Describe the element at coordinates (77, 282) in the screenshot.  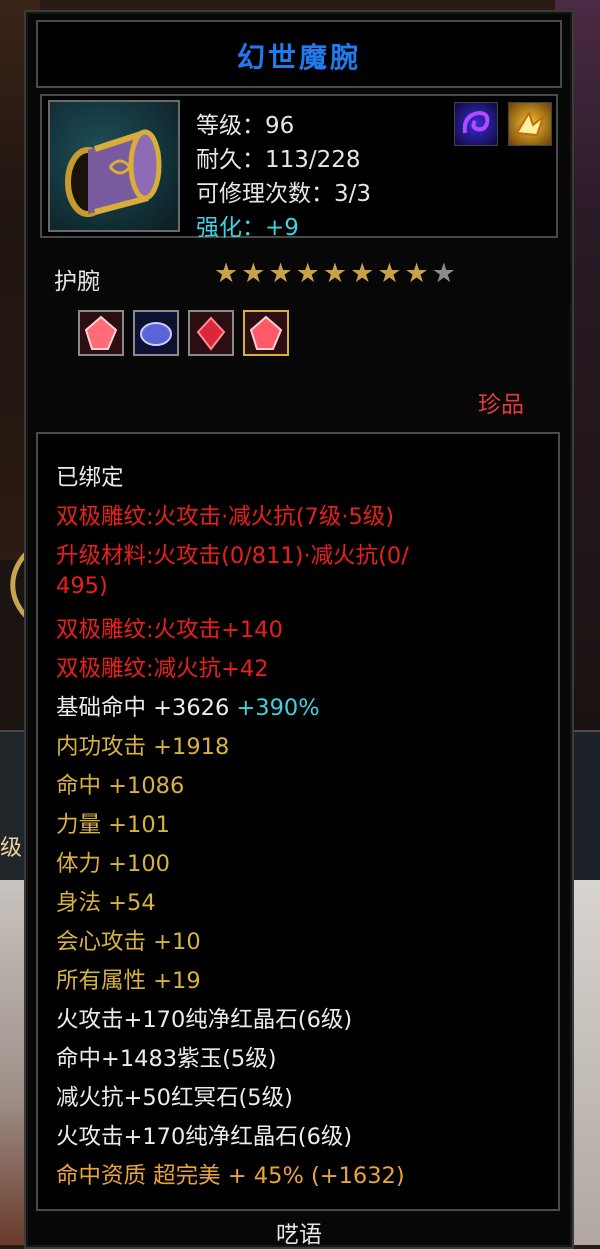
I see `slot-type-label: 护腕` at that location.